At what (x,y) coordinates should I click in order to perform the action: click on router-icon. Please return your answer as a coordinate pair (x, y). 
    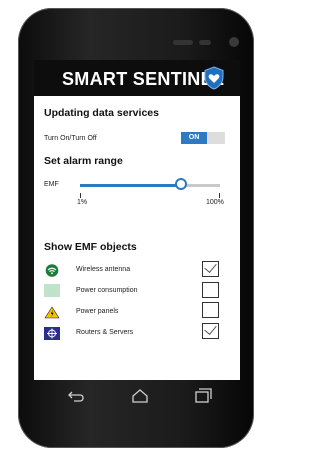
    Looking at the image, I should click on (52, 333).